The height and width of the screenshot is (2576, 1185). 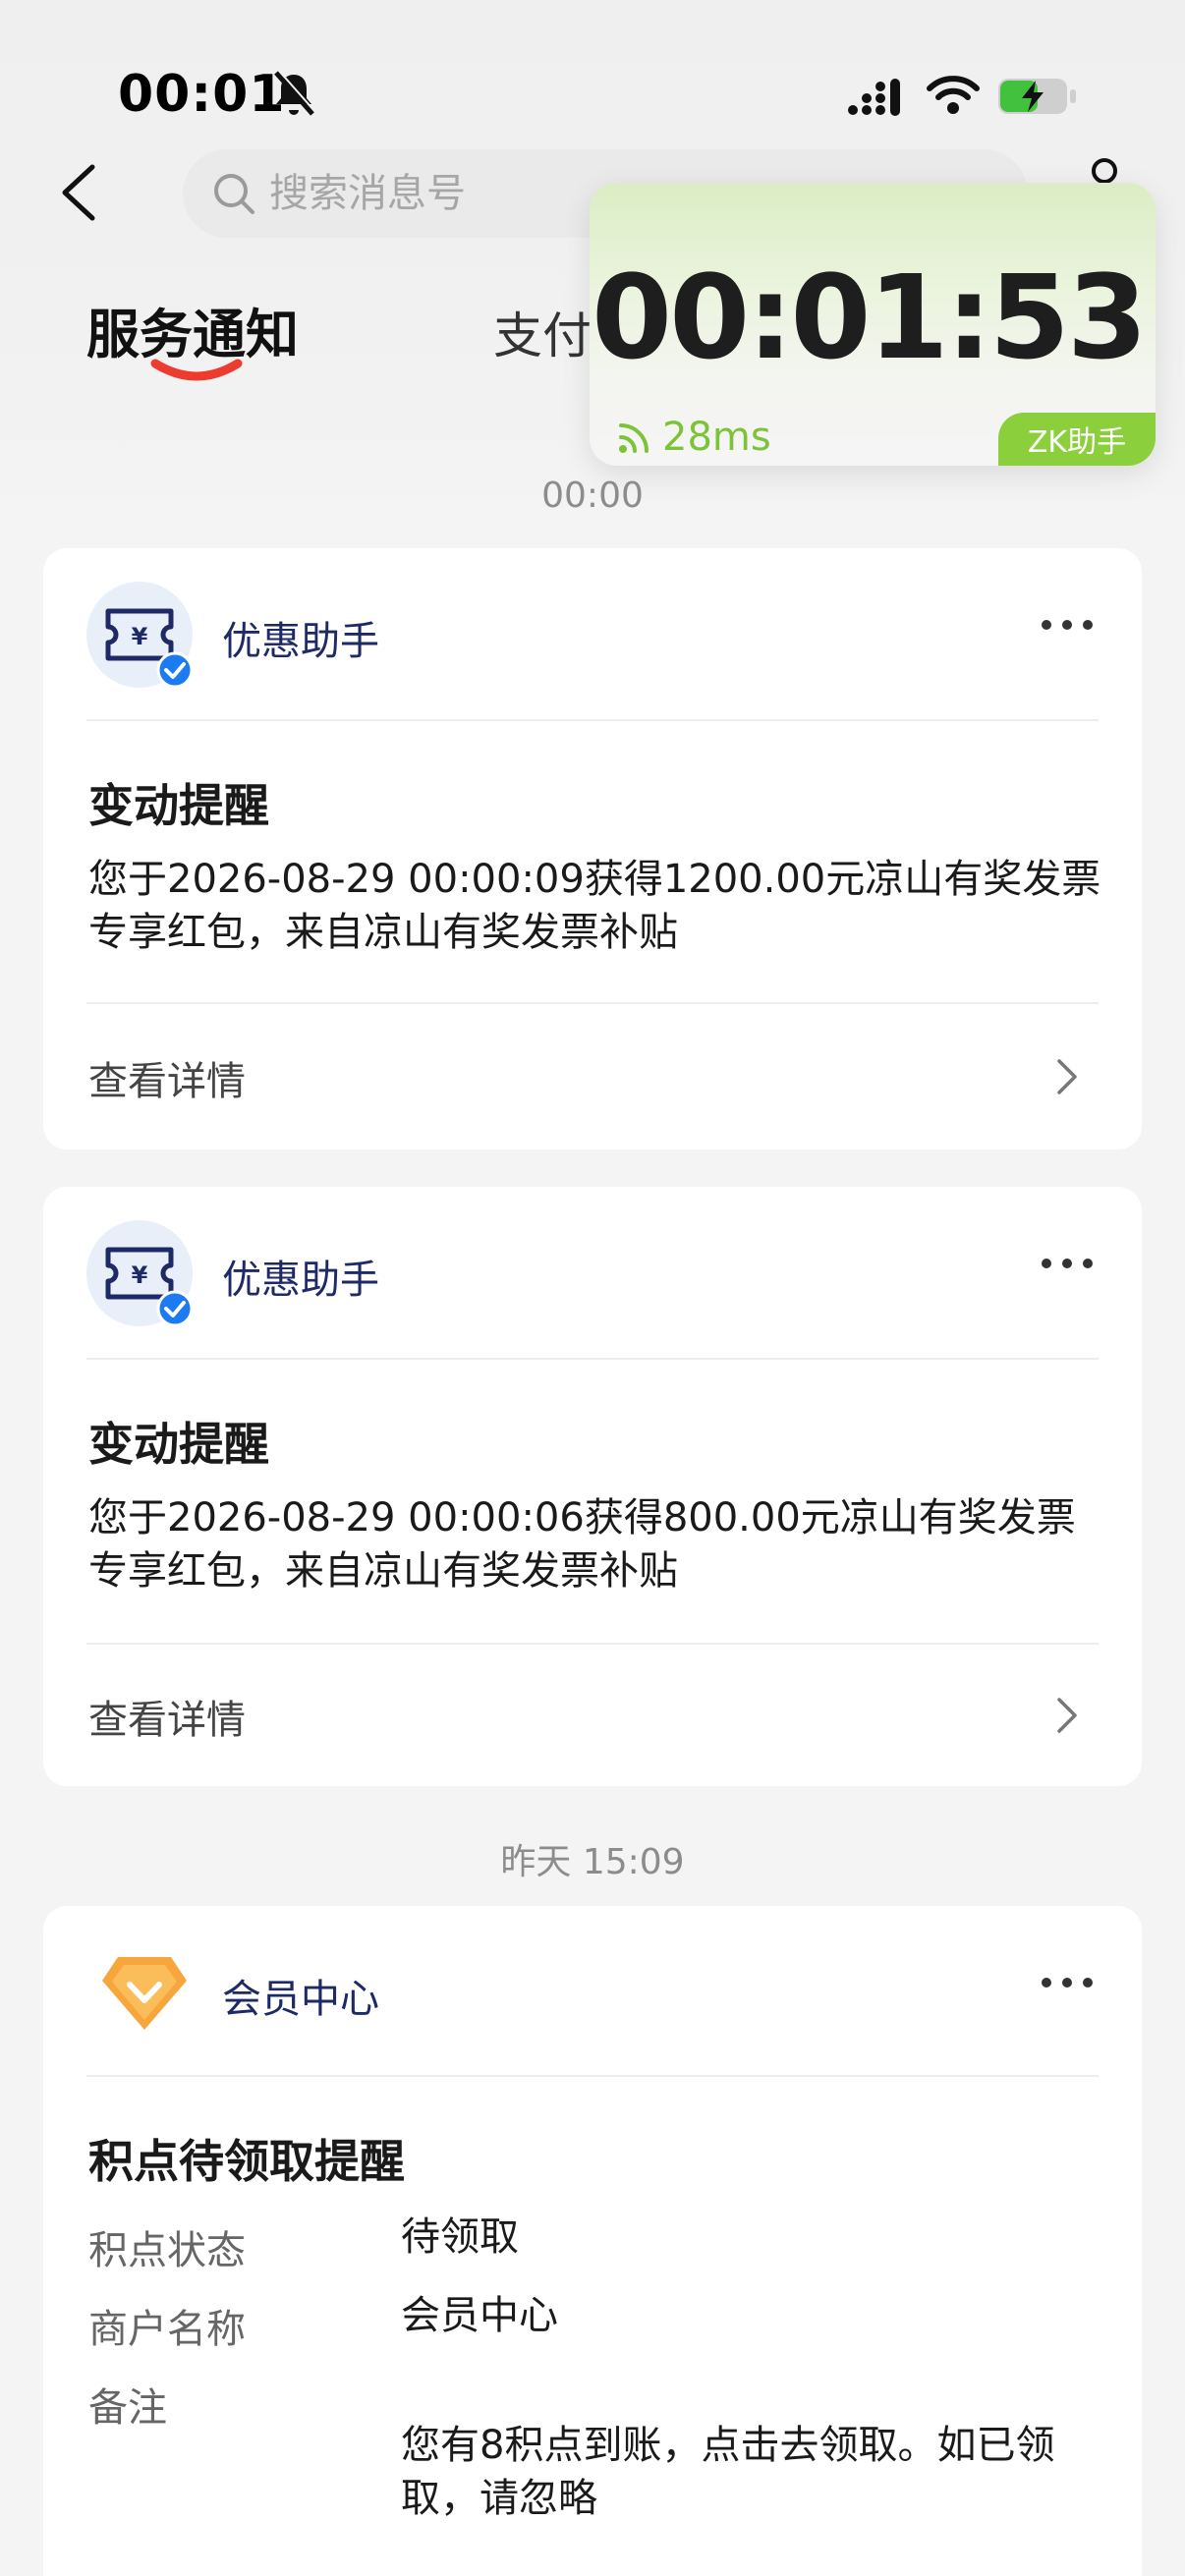 I want to click on time-separator: 昨天 15:09, so click(x=592, y=1862).